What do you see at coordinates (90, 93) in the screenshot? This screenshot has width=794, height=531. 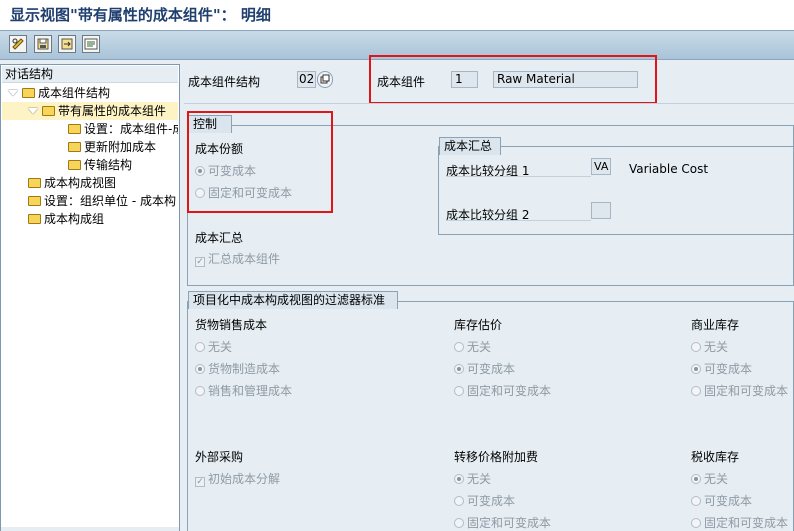 I see `tree-item-cost-component-structure: 成本组件结构` at bounding box center [90, 93].